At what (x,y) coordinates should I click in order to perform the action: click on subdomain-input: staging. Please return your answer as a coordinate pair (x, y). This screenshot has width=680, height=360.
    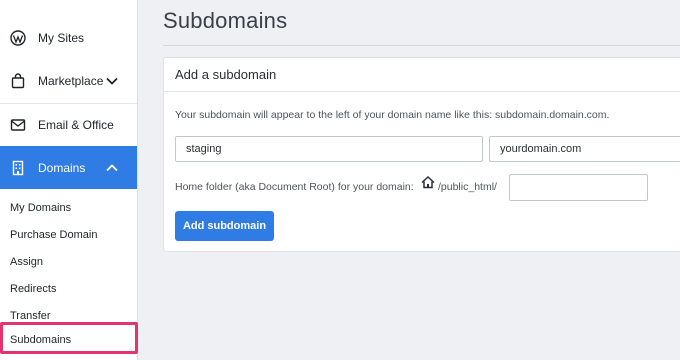
    Looking at the image, I should click on (329, 149).